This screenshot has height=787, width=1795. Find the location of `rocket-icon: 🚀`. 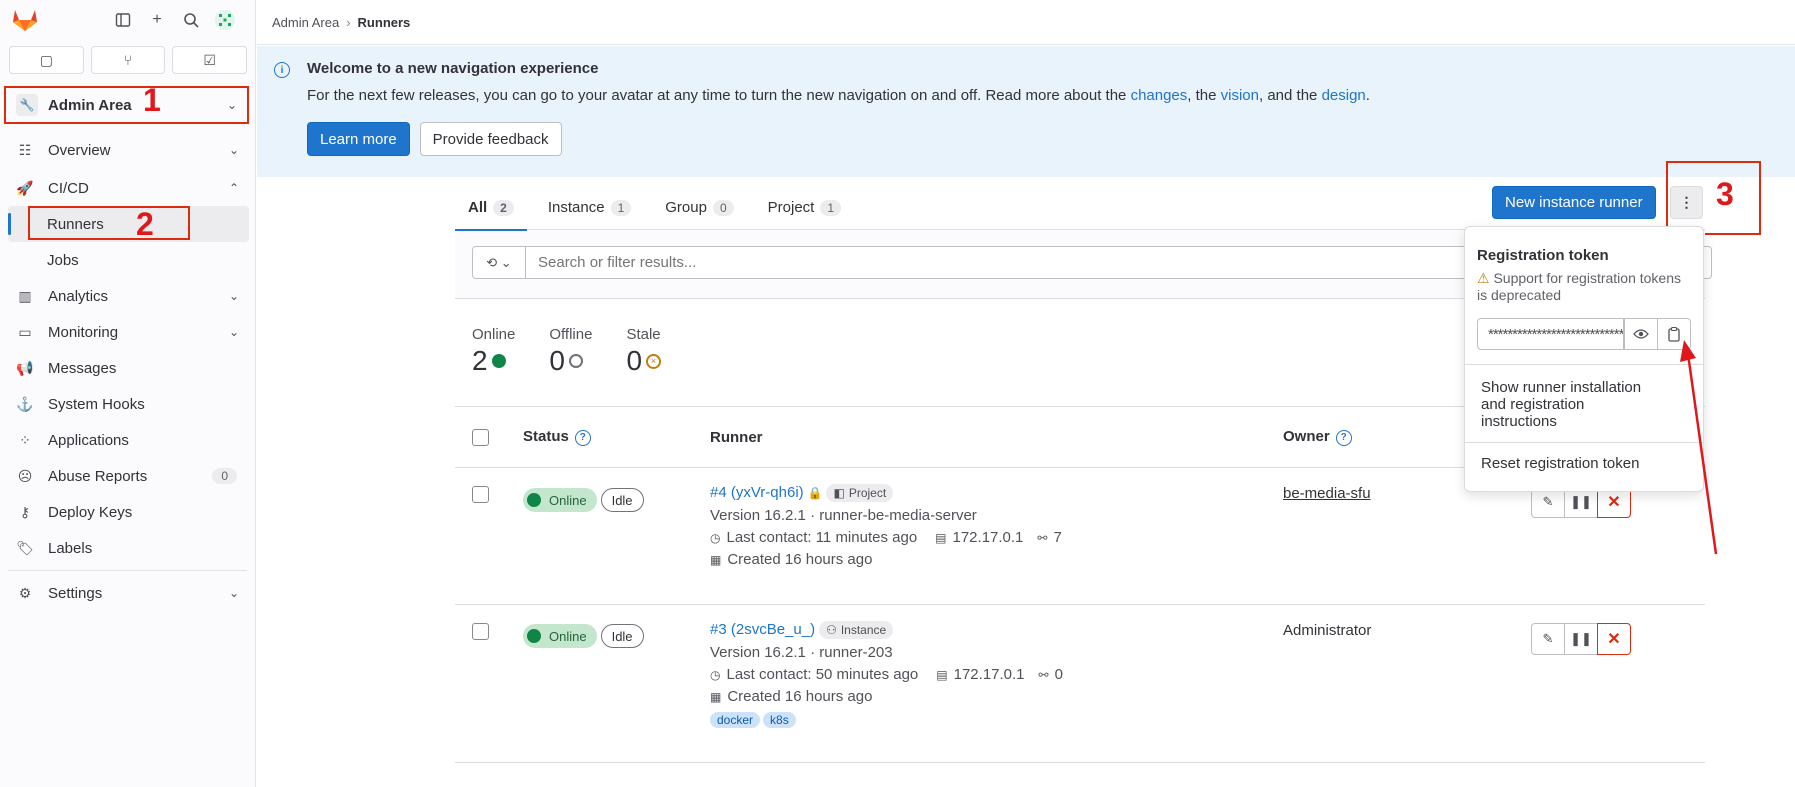

rocket-icon: 🚀 is located at coordinates (25, 187).